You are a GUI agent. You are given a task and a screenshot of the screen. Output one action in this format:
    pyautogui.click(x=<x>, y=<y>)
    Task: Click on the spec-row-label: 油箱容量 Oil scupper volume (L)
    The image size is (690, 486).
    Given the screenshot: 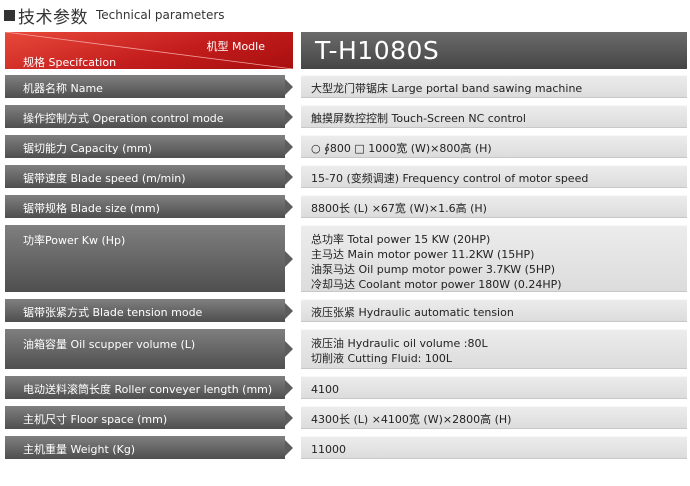 What is the action you would take?
    pyautogui.click(x=145, y=349)
    